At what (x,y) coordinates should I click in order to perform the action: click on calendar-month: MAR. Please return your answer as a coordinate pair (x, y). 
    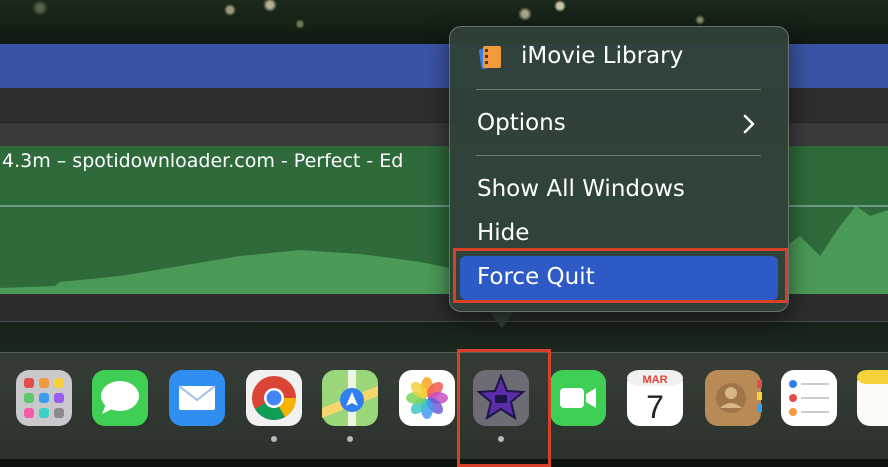
    Looking at the image, I should click on (654, 380).